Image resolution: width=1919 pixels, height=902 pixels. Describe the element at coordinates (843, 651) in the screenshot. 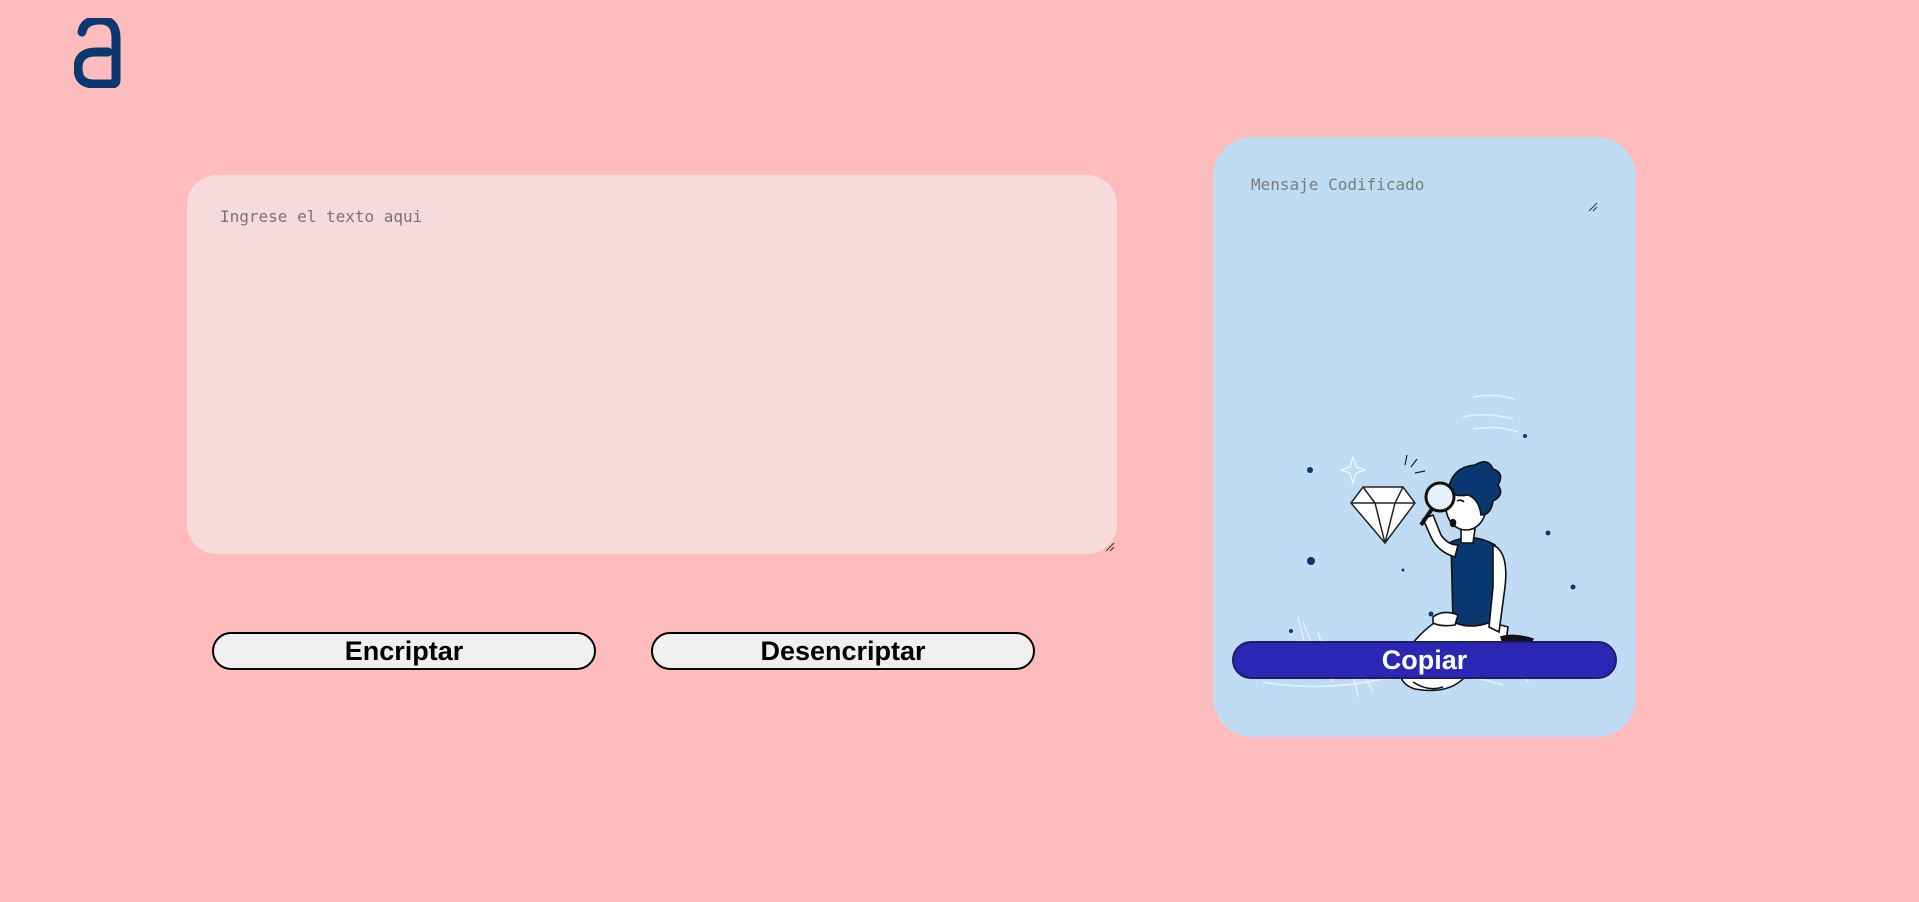

I see `decrypt-button: Desencriptar` at that location.